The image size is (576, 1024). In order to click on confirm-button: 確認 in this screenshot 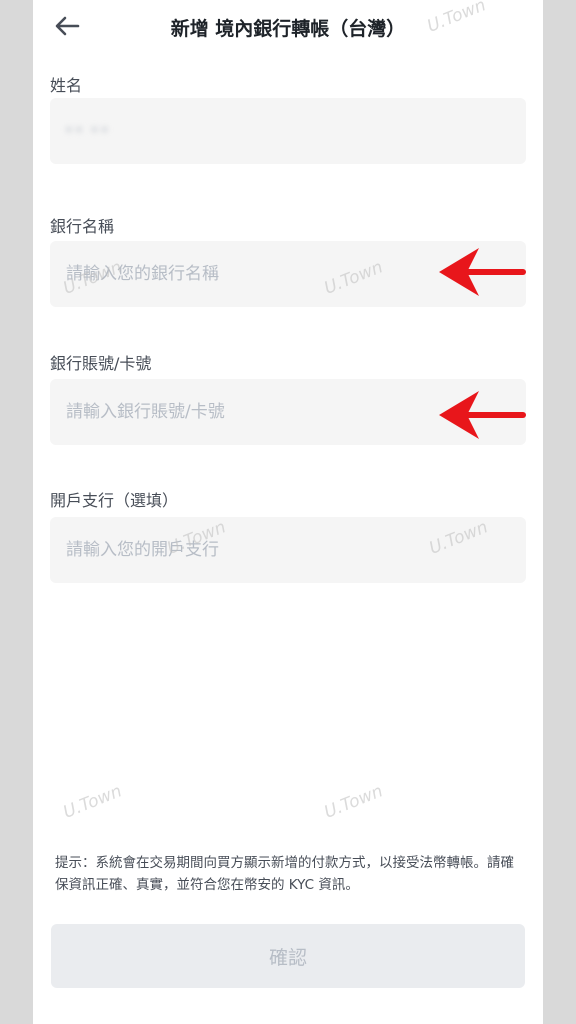, I will do `click(288, 956)`.